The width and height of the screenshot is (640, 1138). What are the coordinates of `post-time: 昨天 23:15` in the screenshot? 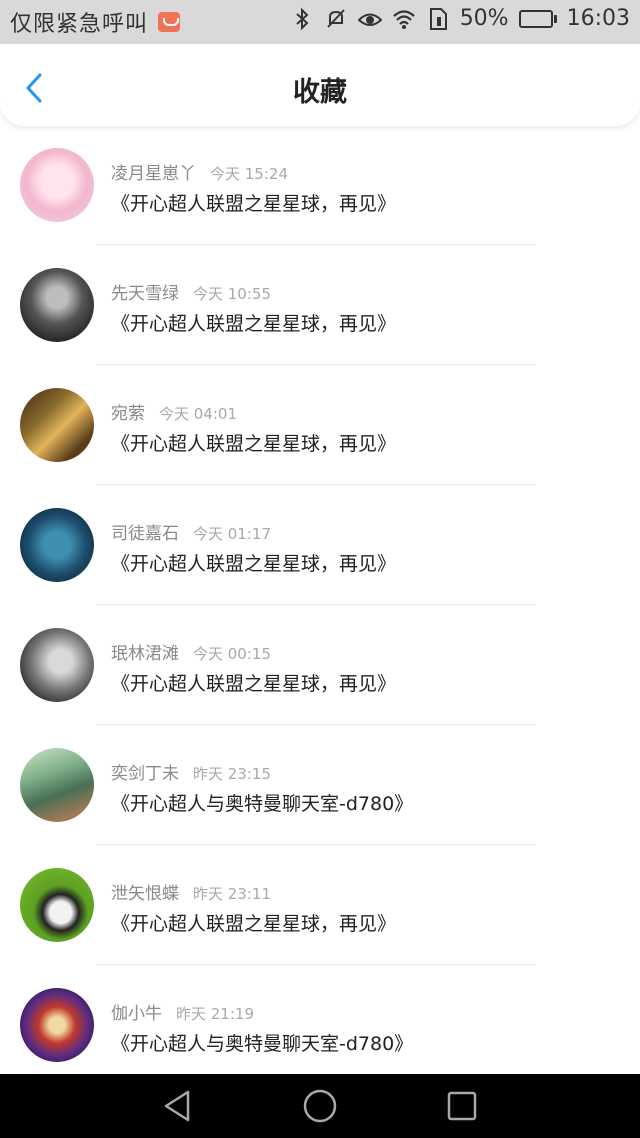 It's located at (232, 774).